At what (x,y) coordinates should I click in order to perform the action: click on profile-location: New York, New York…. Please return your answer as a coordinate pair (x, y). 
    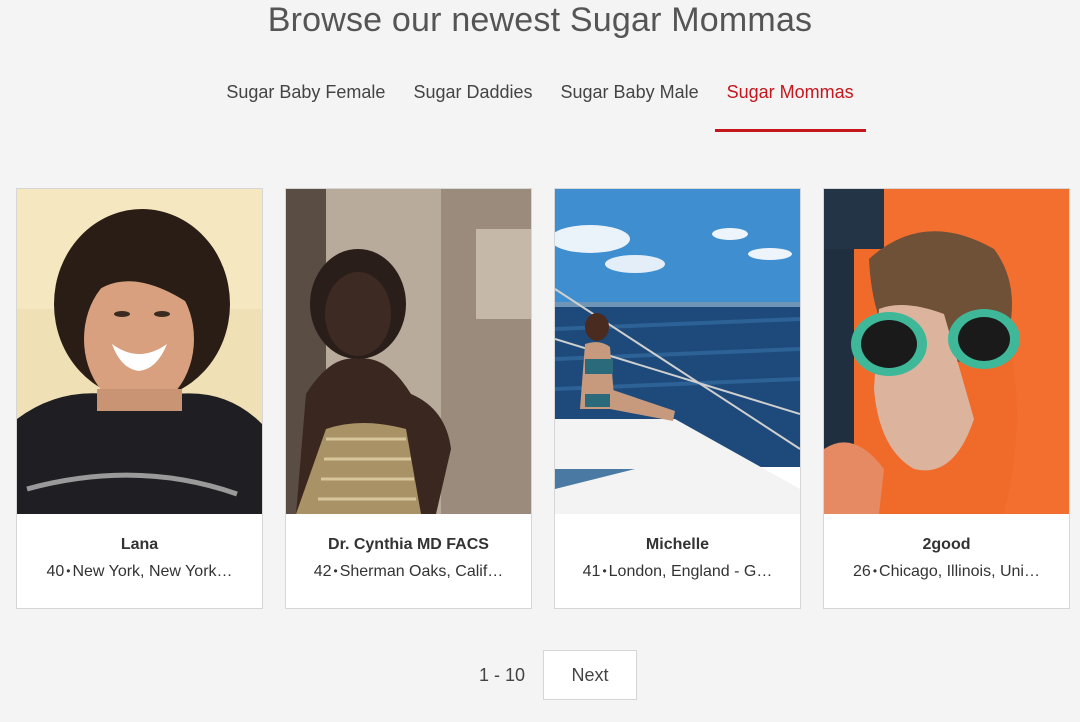
    Looking at the image, I should click on (152, 571).